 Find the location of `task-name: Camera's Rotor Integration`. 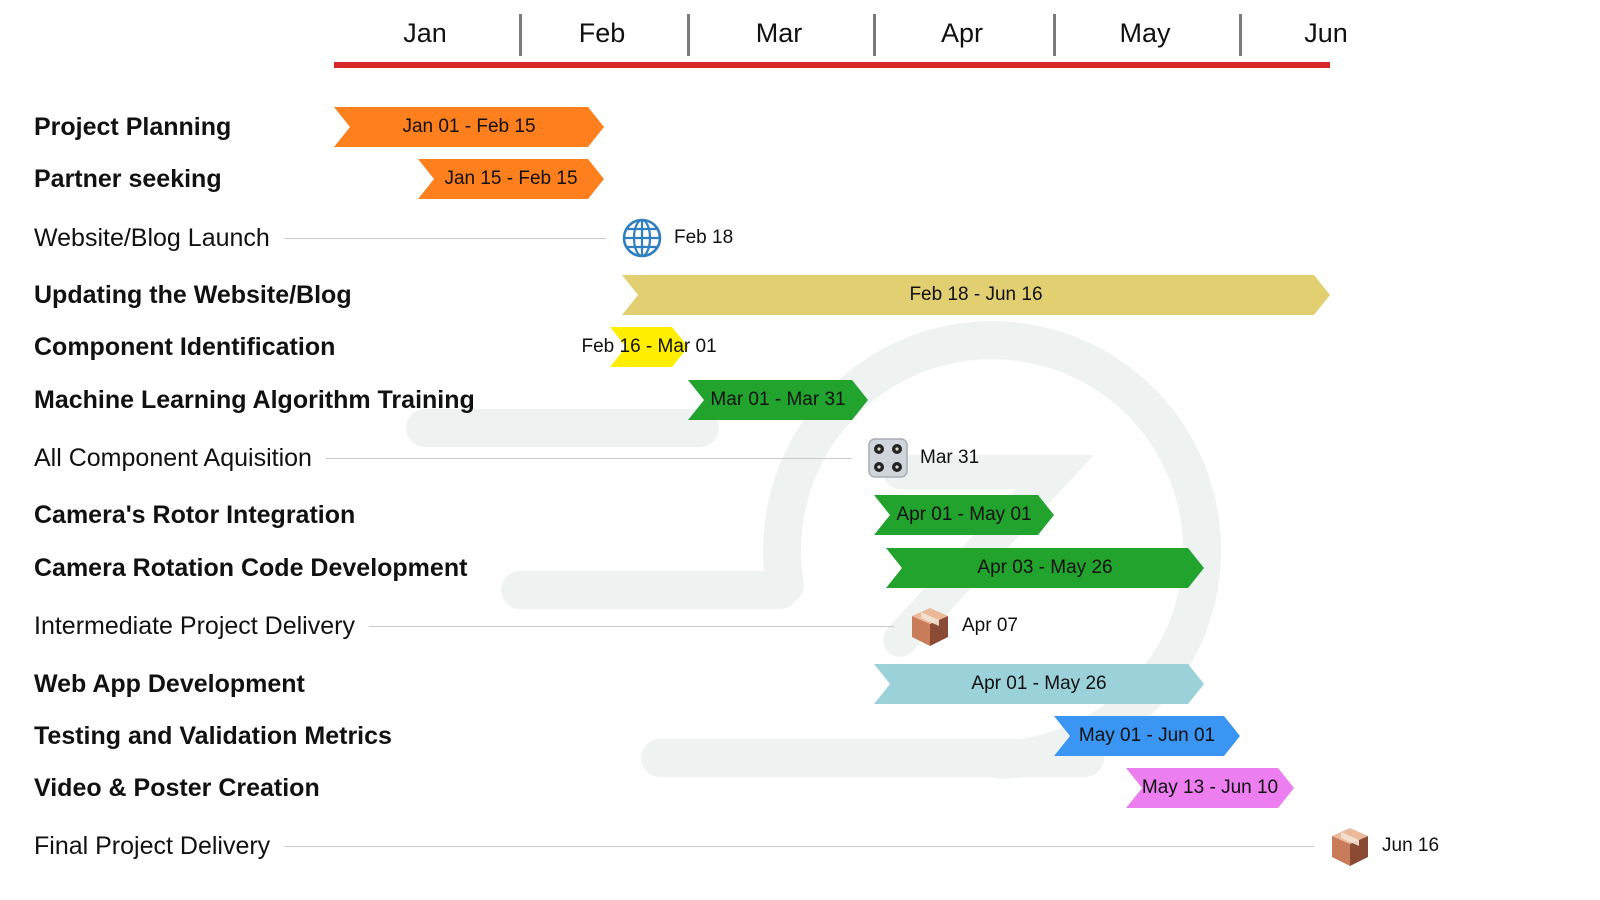

task-name: Camera's Rotor Integration is located at coordinates (195, 515).